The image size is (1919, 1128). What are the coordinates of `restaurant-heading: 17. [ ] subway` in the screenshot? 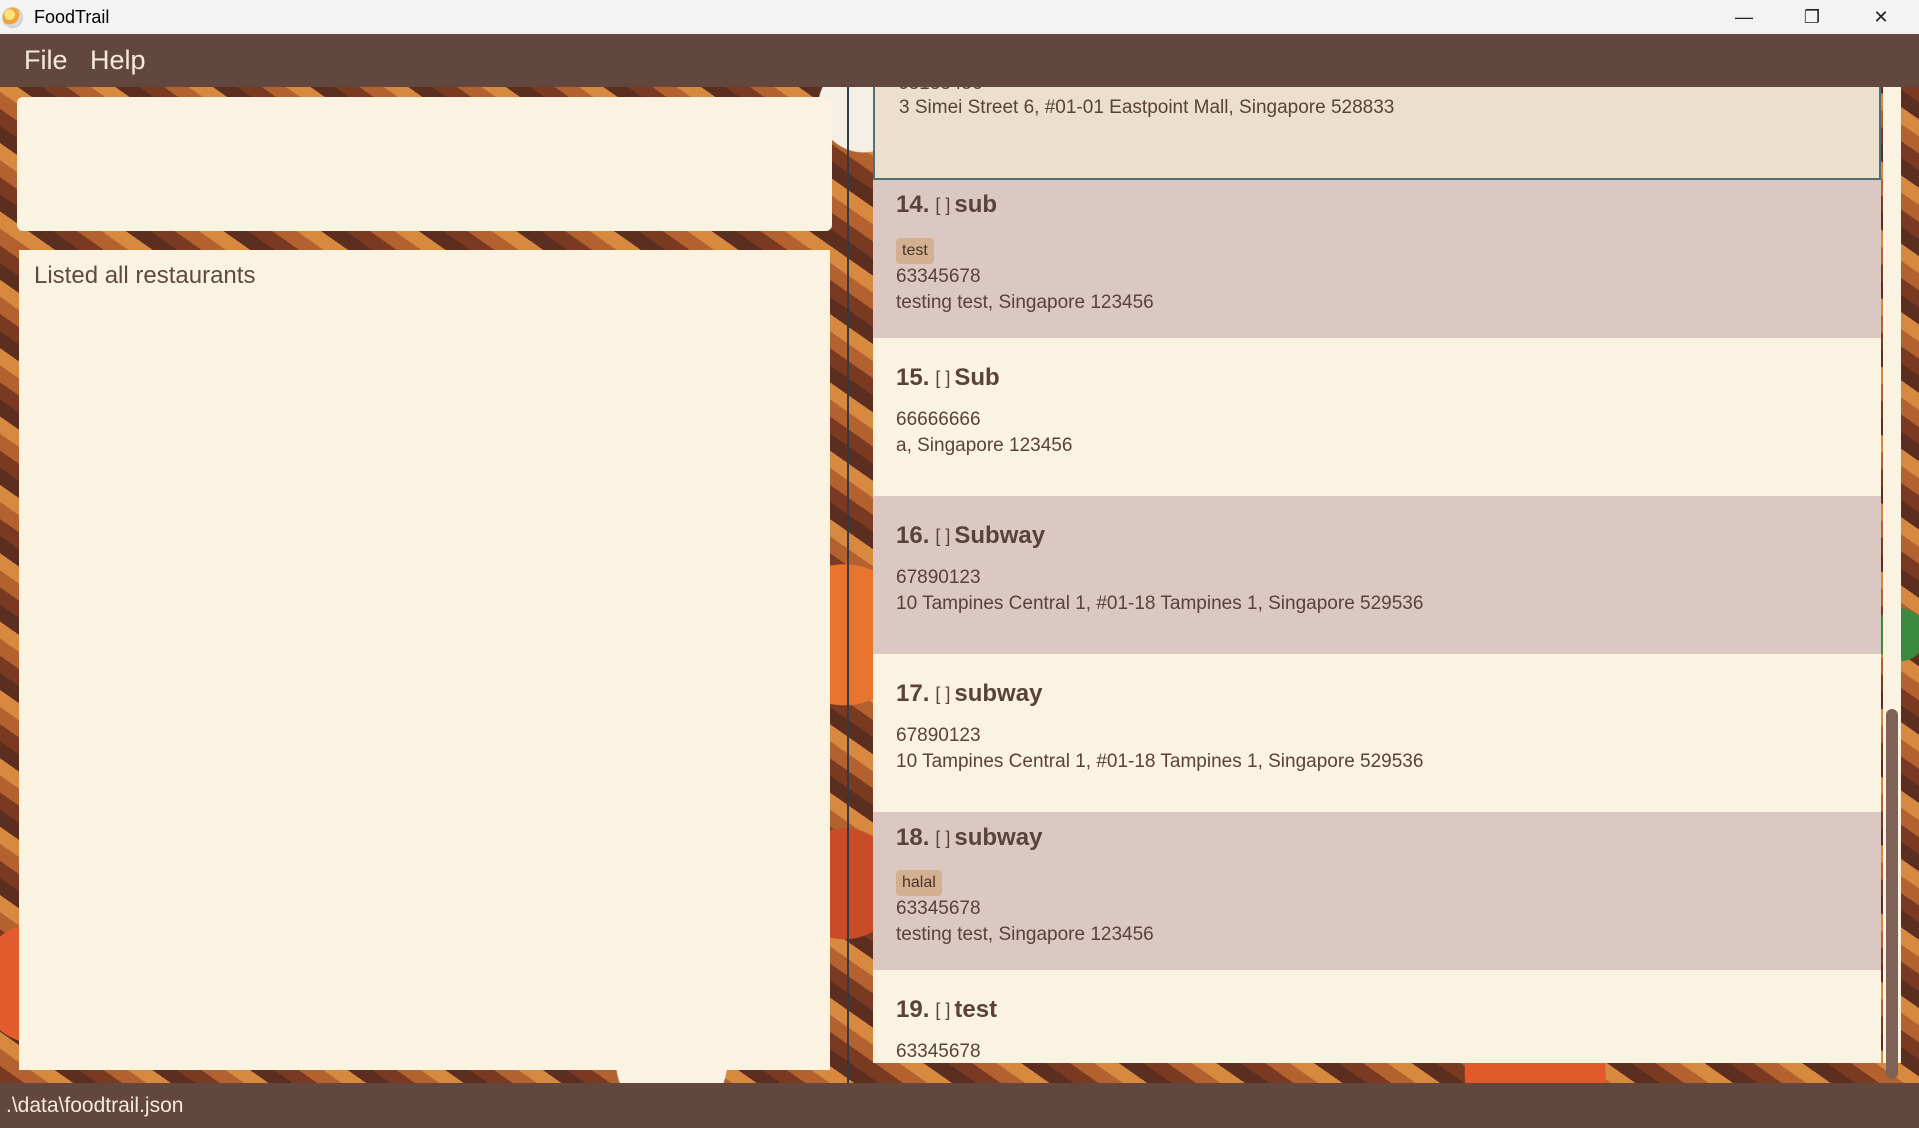 It's located at (969, 694).